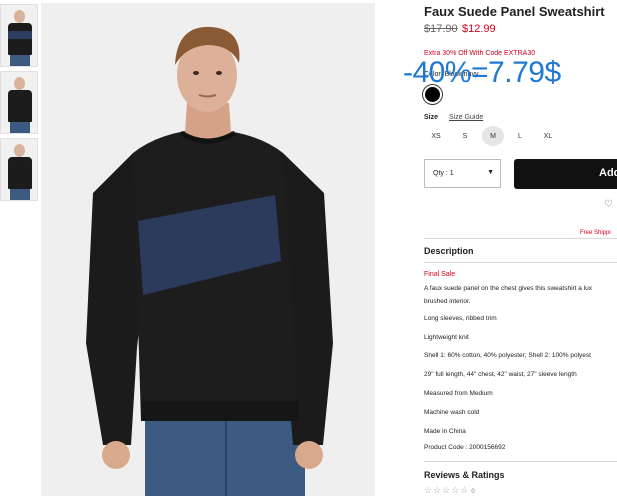 This screenshot has width=617, height=496. I want to click on quantity-select: Qty : 1 ▼, so click(462, 173).